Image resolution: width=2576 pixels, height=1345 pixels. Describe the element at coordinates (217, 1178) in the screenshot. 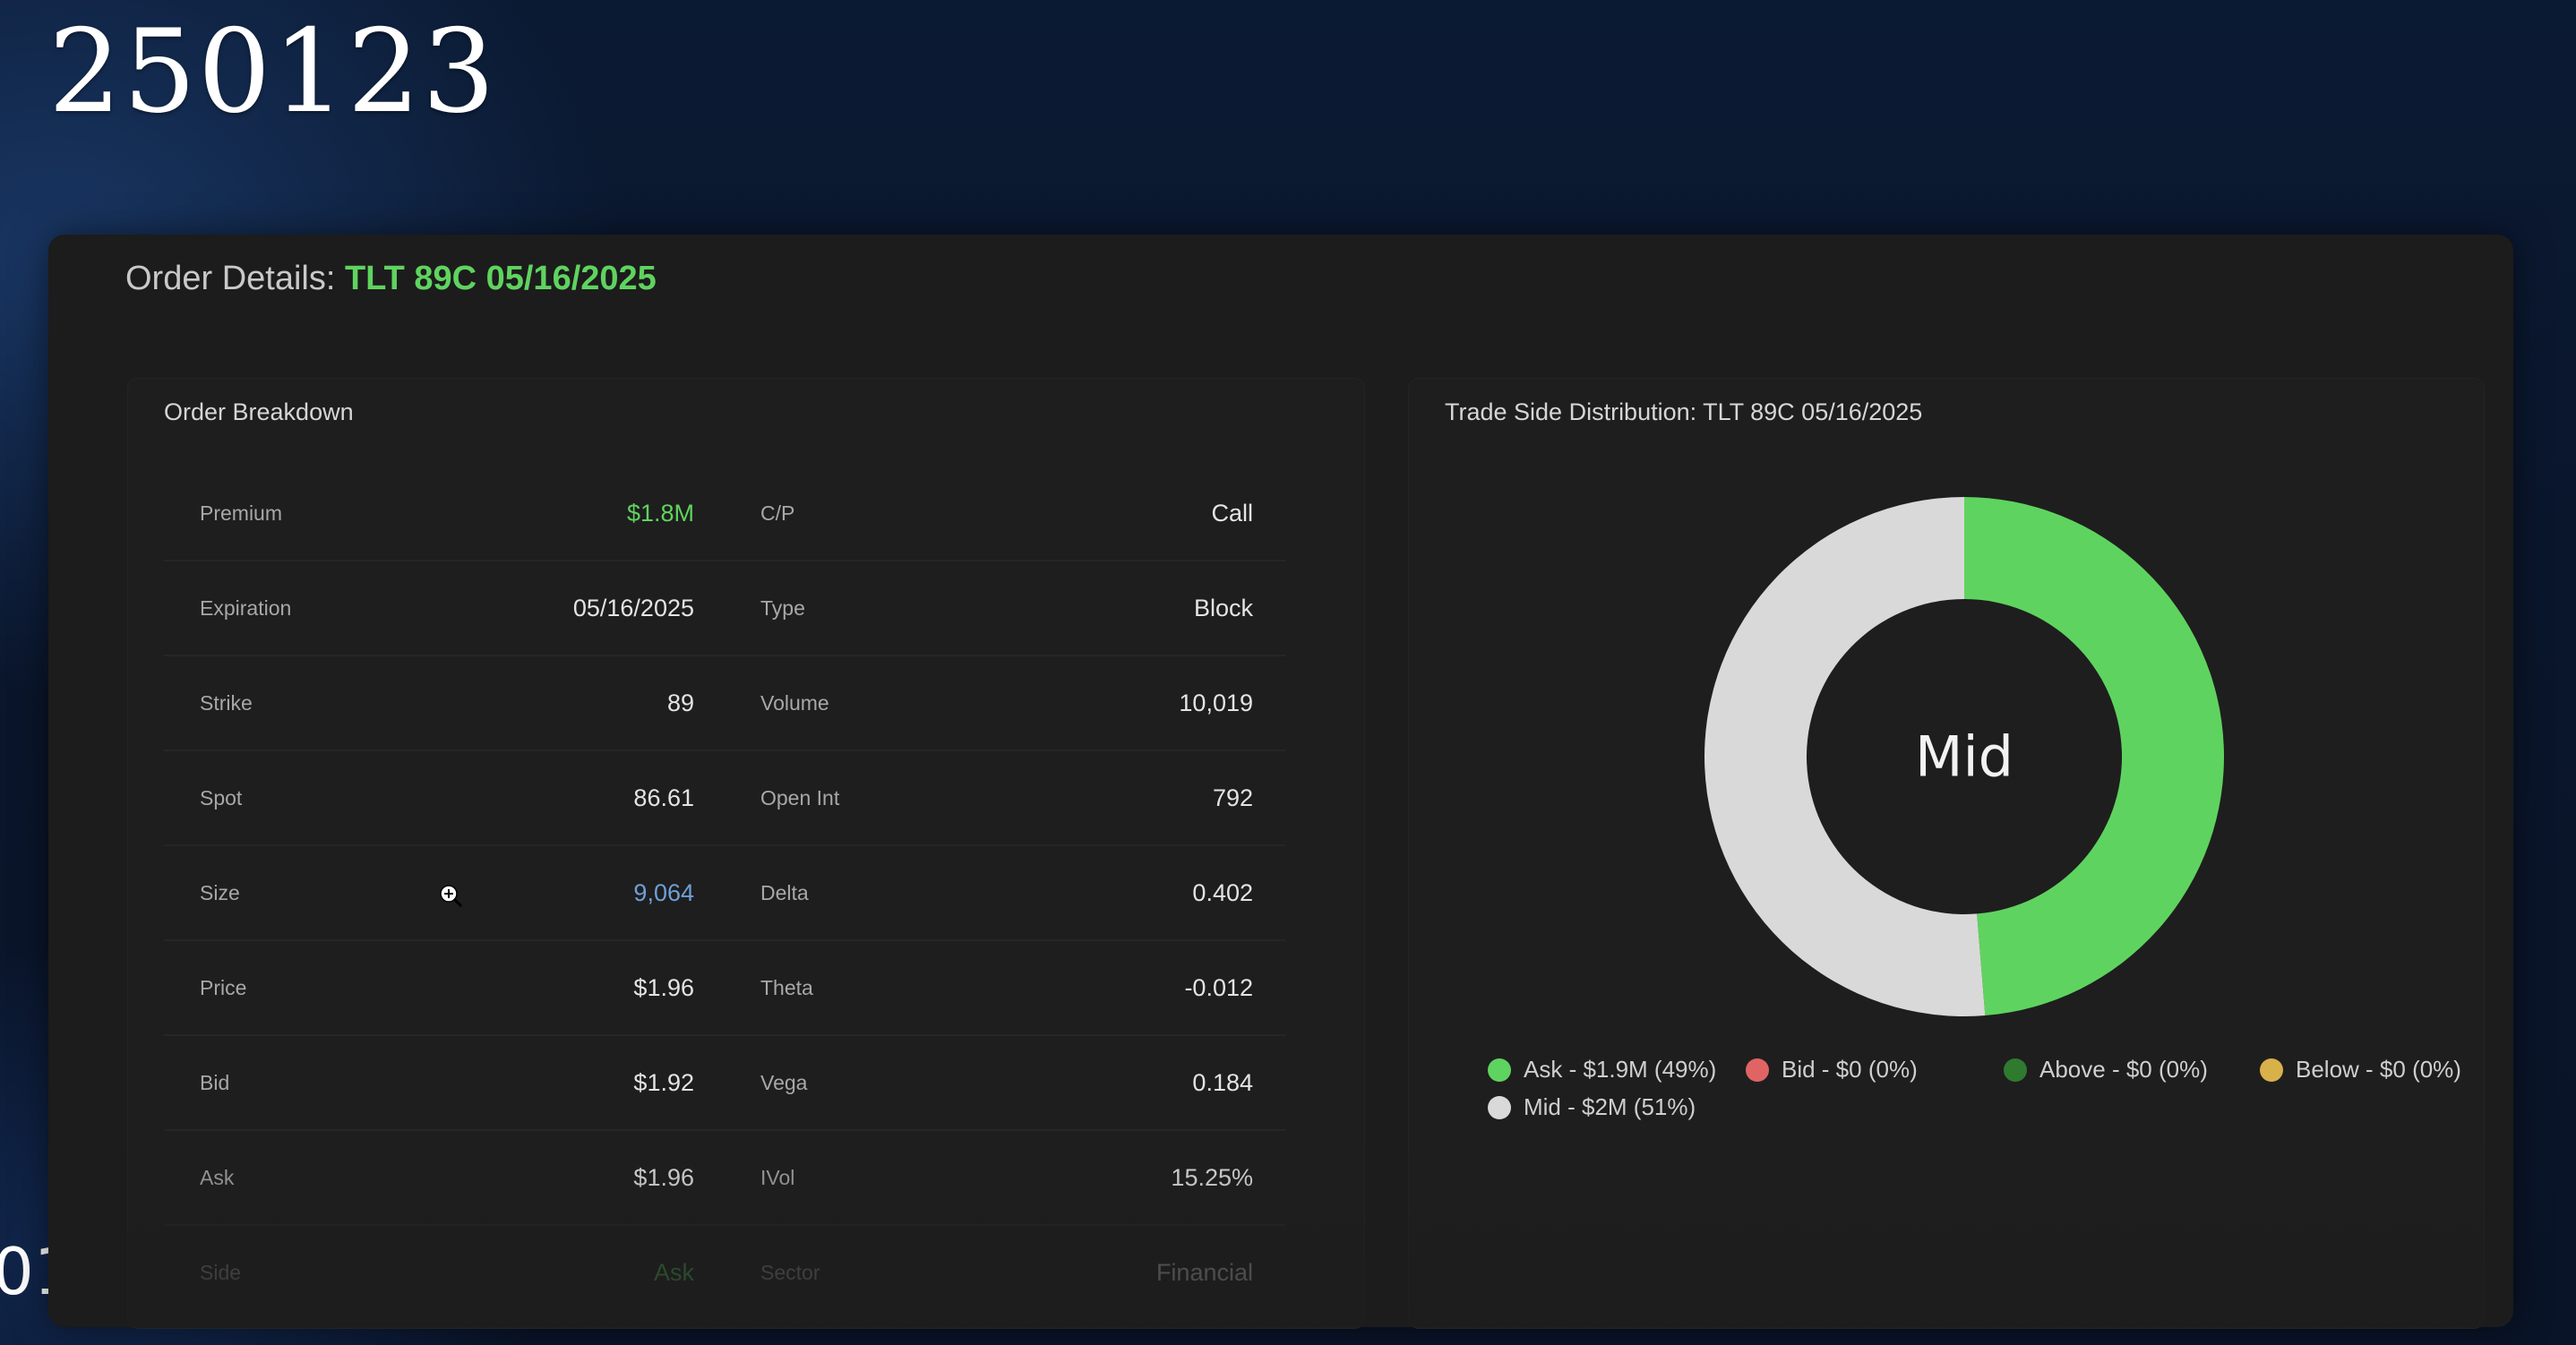

I see `ask-label: Ask` at that location.